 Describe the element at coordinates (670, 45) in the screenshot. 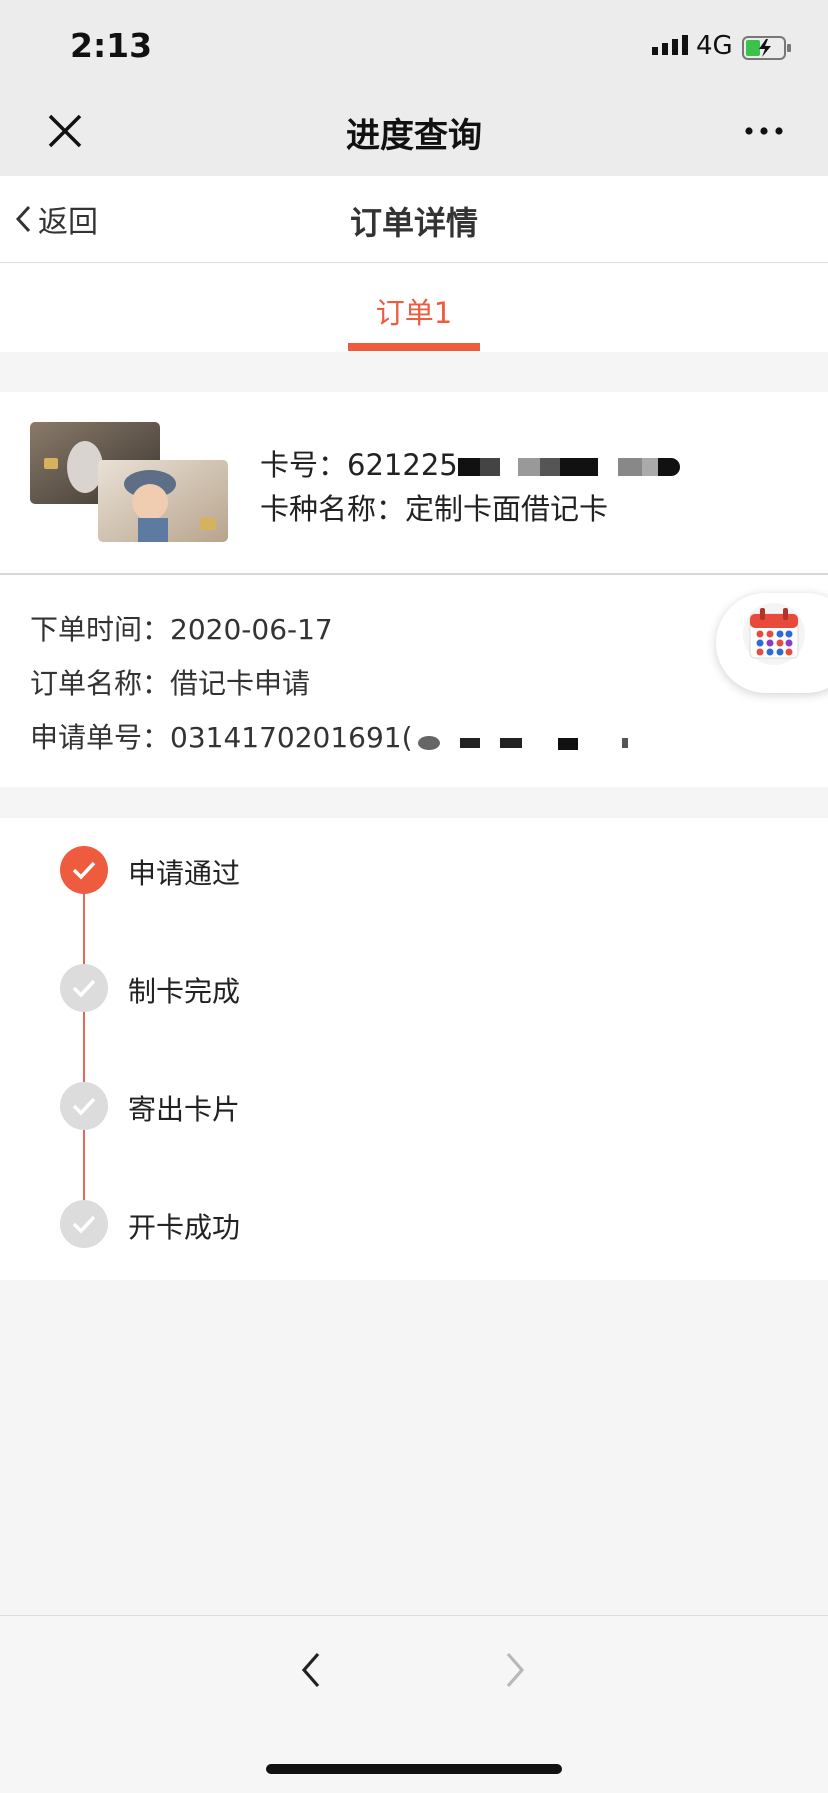

I see `signal-icon` at that location.